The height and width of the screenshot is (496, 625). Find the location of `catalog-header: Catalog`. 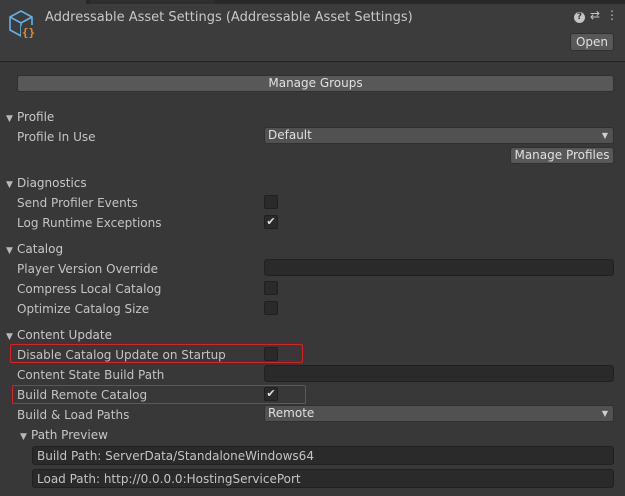

catalog-header: Catalog is located at coordinates (40, 249).